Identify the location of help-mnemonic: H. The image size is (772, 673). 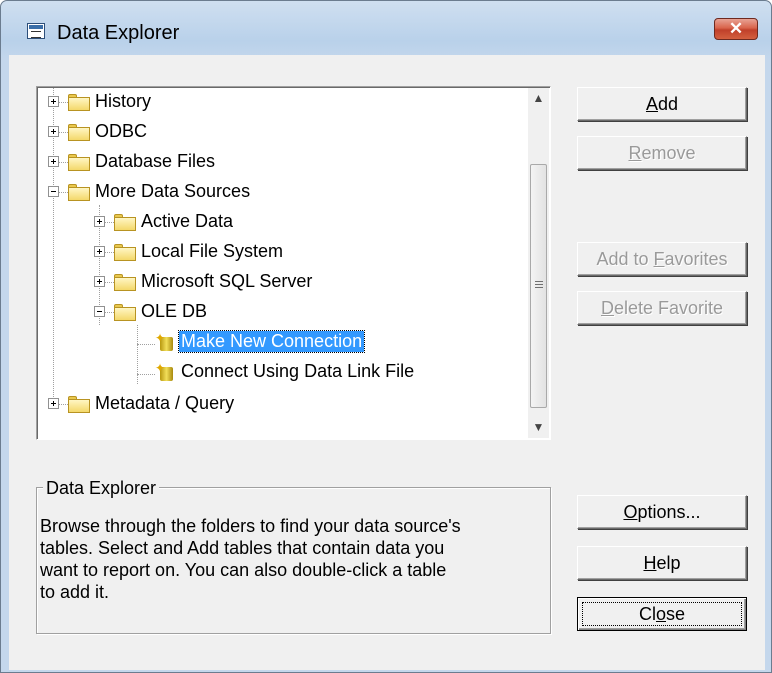
(650, 563).